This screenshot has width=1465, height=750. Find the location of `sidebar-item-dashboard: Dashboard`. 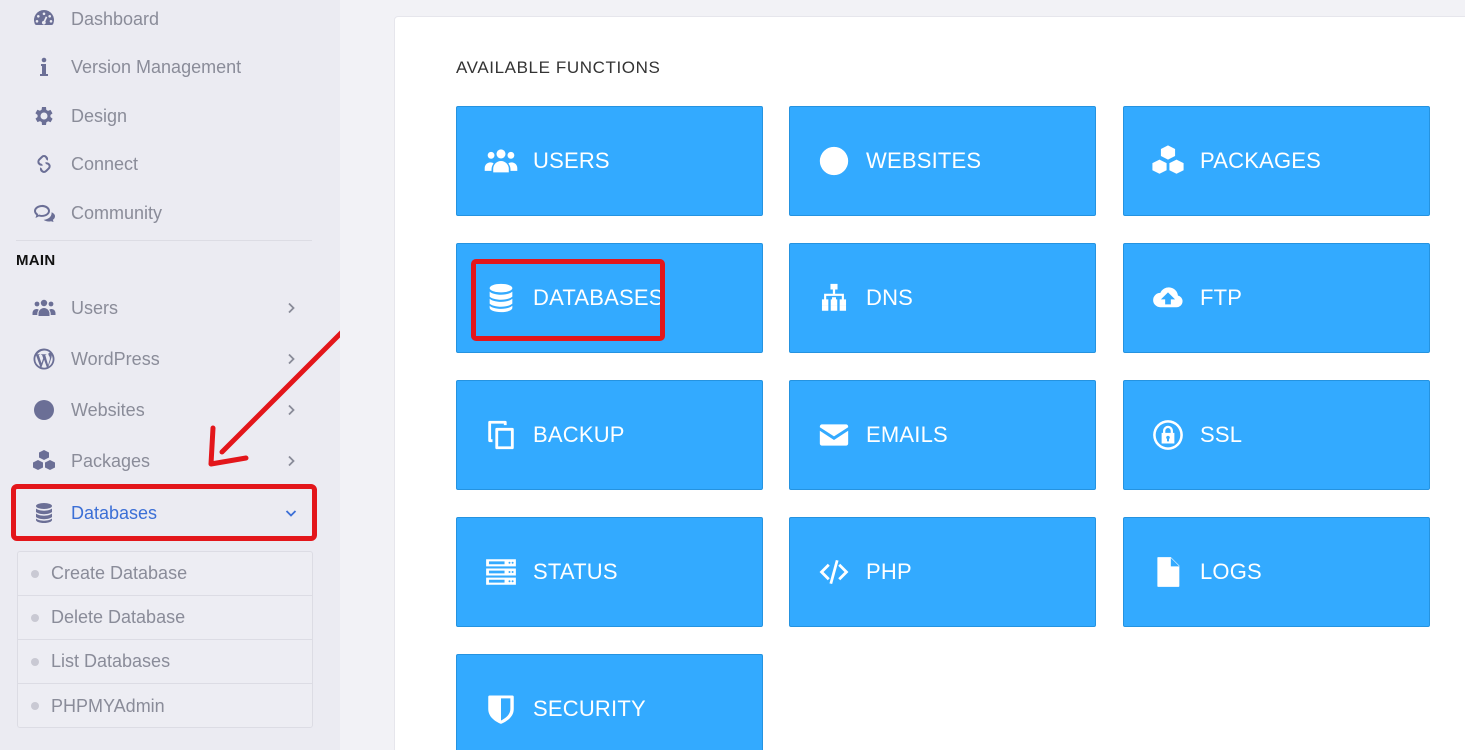

sidebar-item-dashboard: Dashboard is located at coordinates (160, 20).